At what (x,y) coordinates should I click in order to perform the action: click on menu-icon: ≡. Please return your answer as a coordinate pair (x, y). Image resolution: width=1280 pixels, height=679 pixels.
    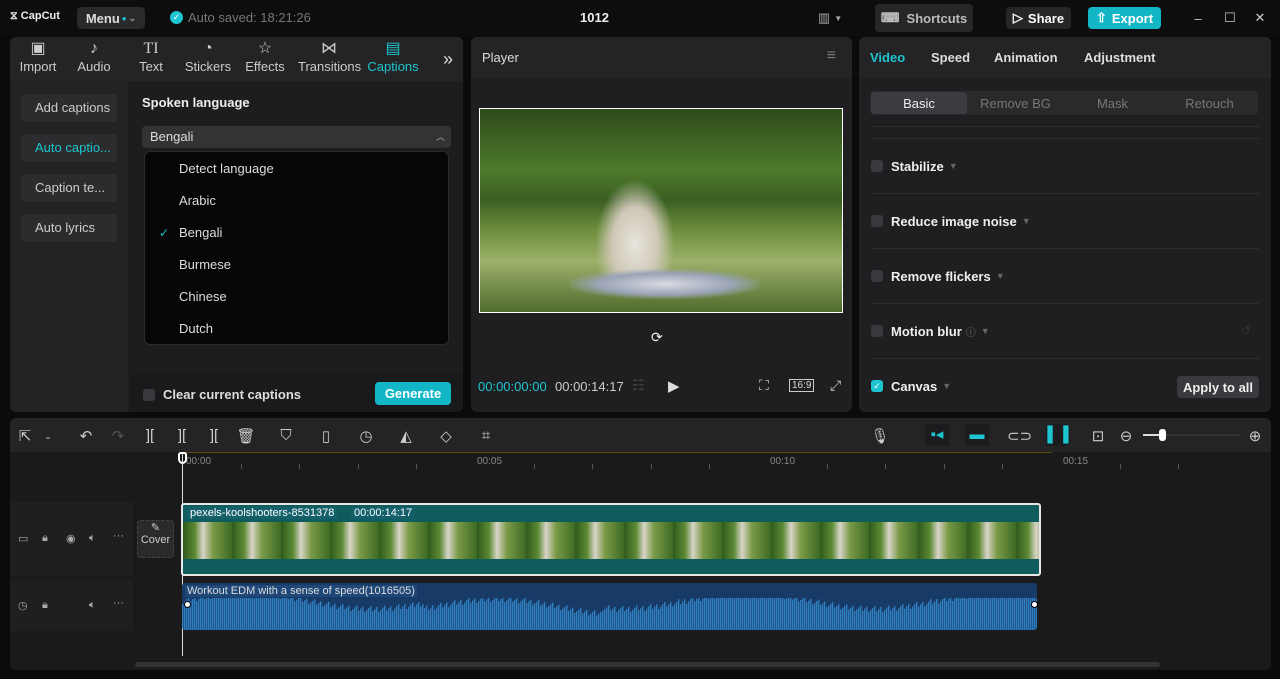
    Looking at the image, I should click on (831, 56).